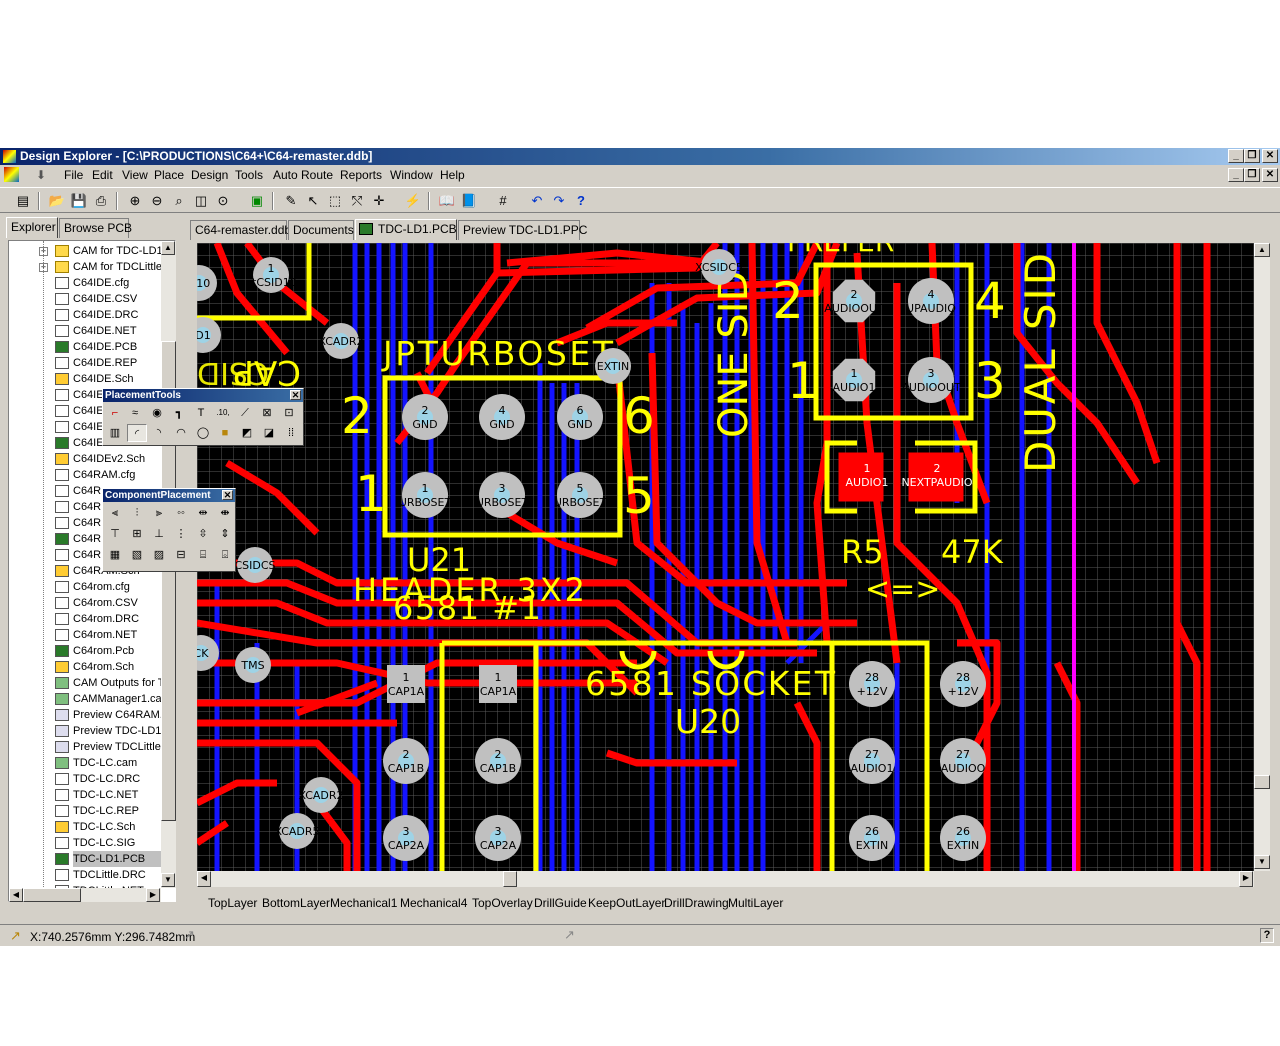  Describe the element at coordinates (119, 331) in the screenshot. I see `tree-item: C64IDE.NET` at that location.